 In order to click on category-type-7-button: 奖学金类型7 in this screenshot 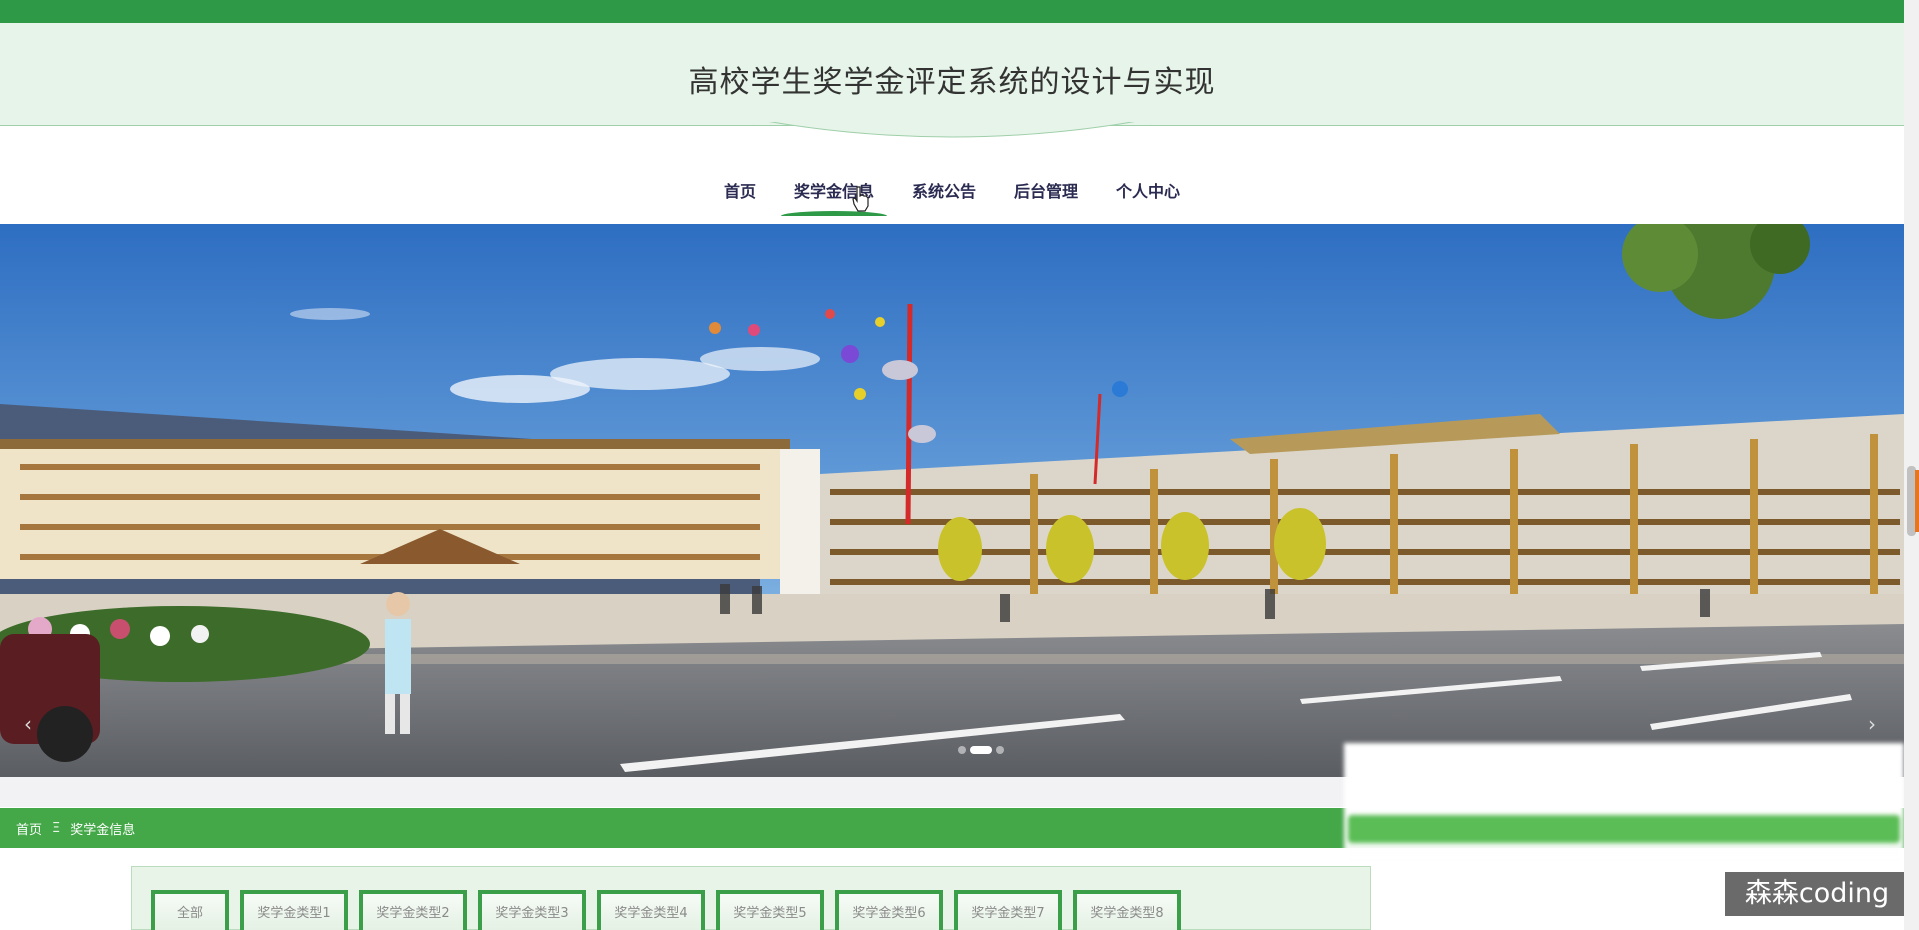, I will do `click(1008, 910)`.